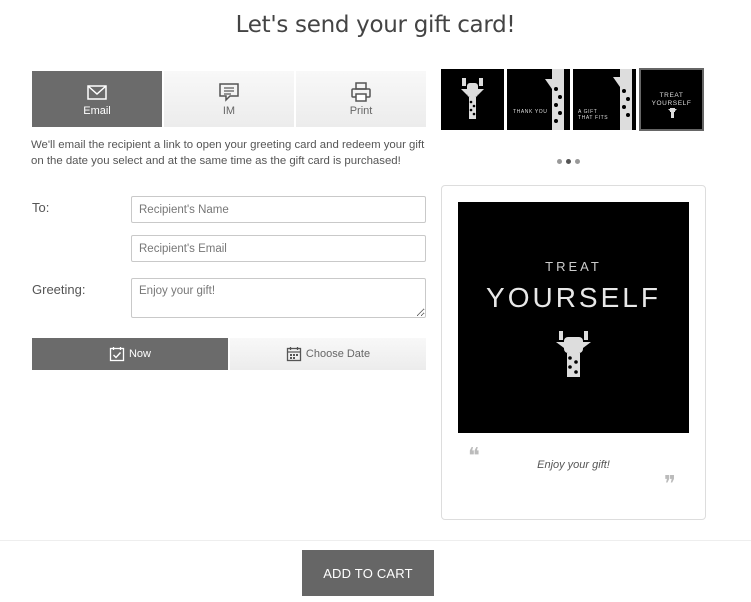  I want to click on design-thumbnail: A GIFT THAT FITS, so click(604, 99).